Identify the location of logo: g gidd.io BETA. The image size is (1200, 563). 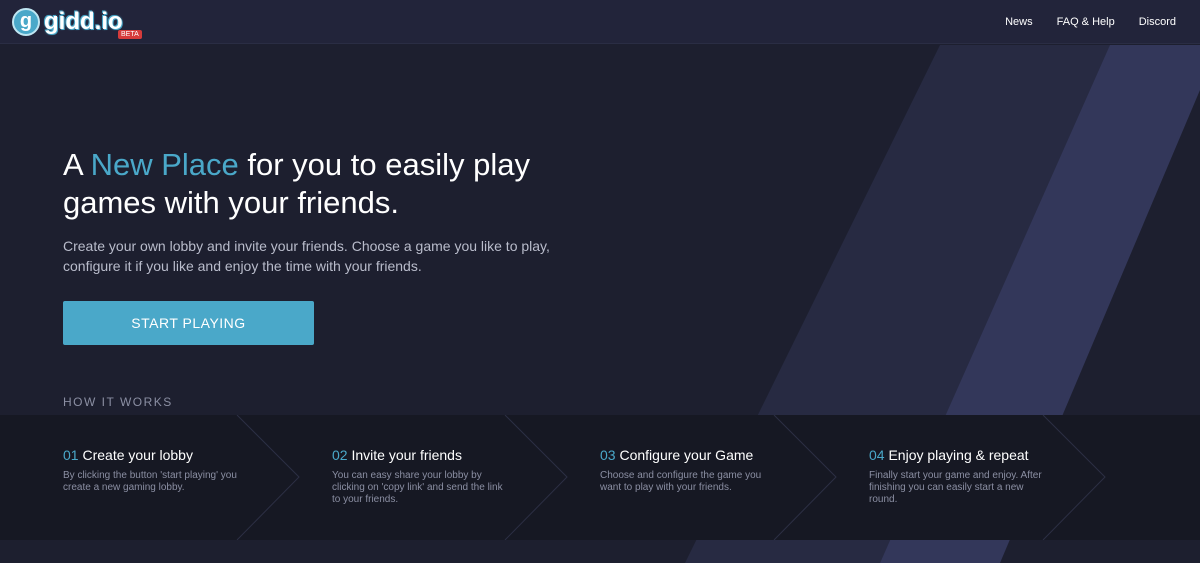
(77, 23).